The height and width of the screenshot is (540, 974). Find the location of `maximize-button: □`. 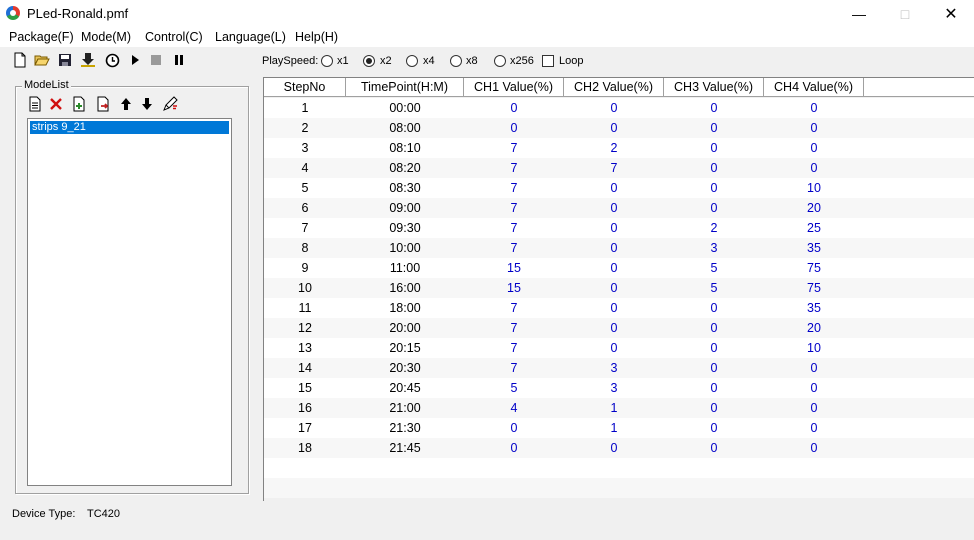

maximize-button: □ is located at coordinates (905, 14).